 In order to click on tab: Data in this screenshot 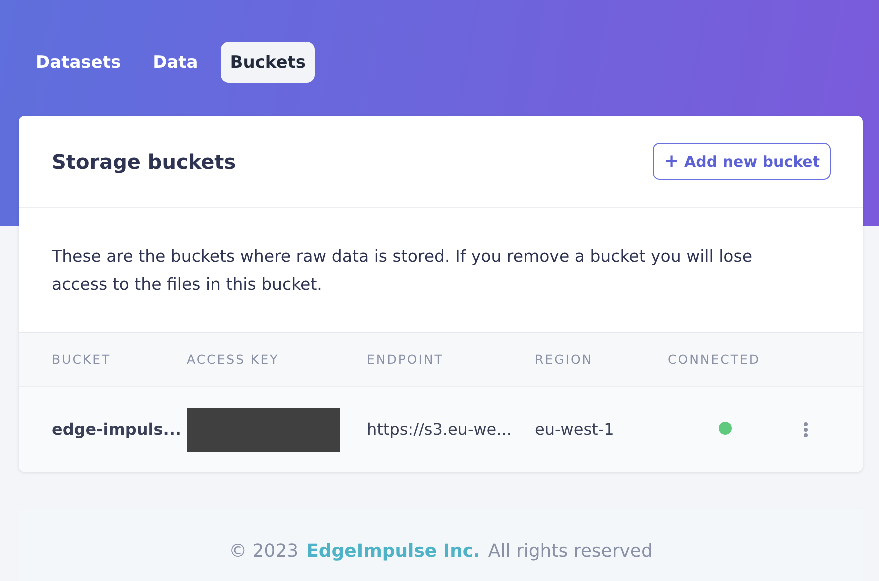, I will do `click(176, 62)`.